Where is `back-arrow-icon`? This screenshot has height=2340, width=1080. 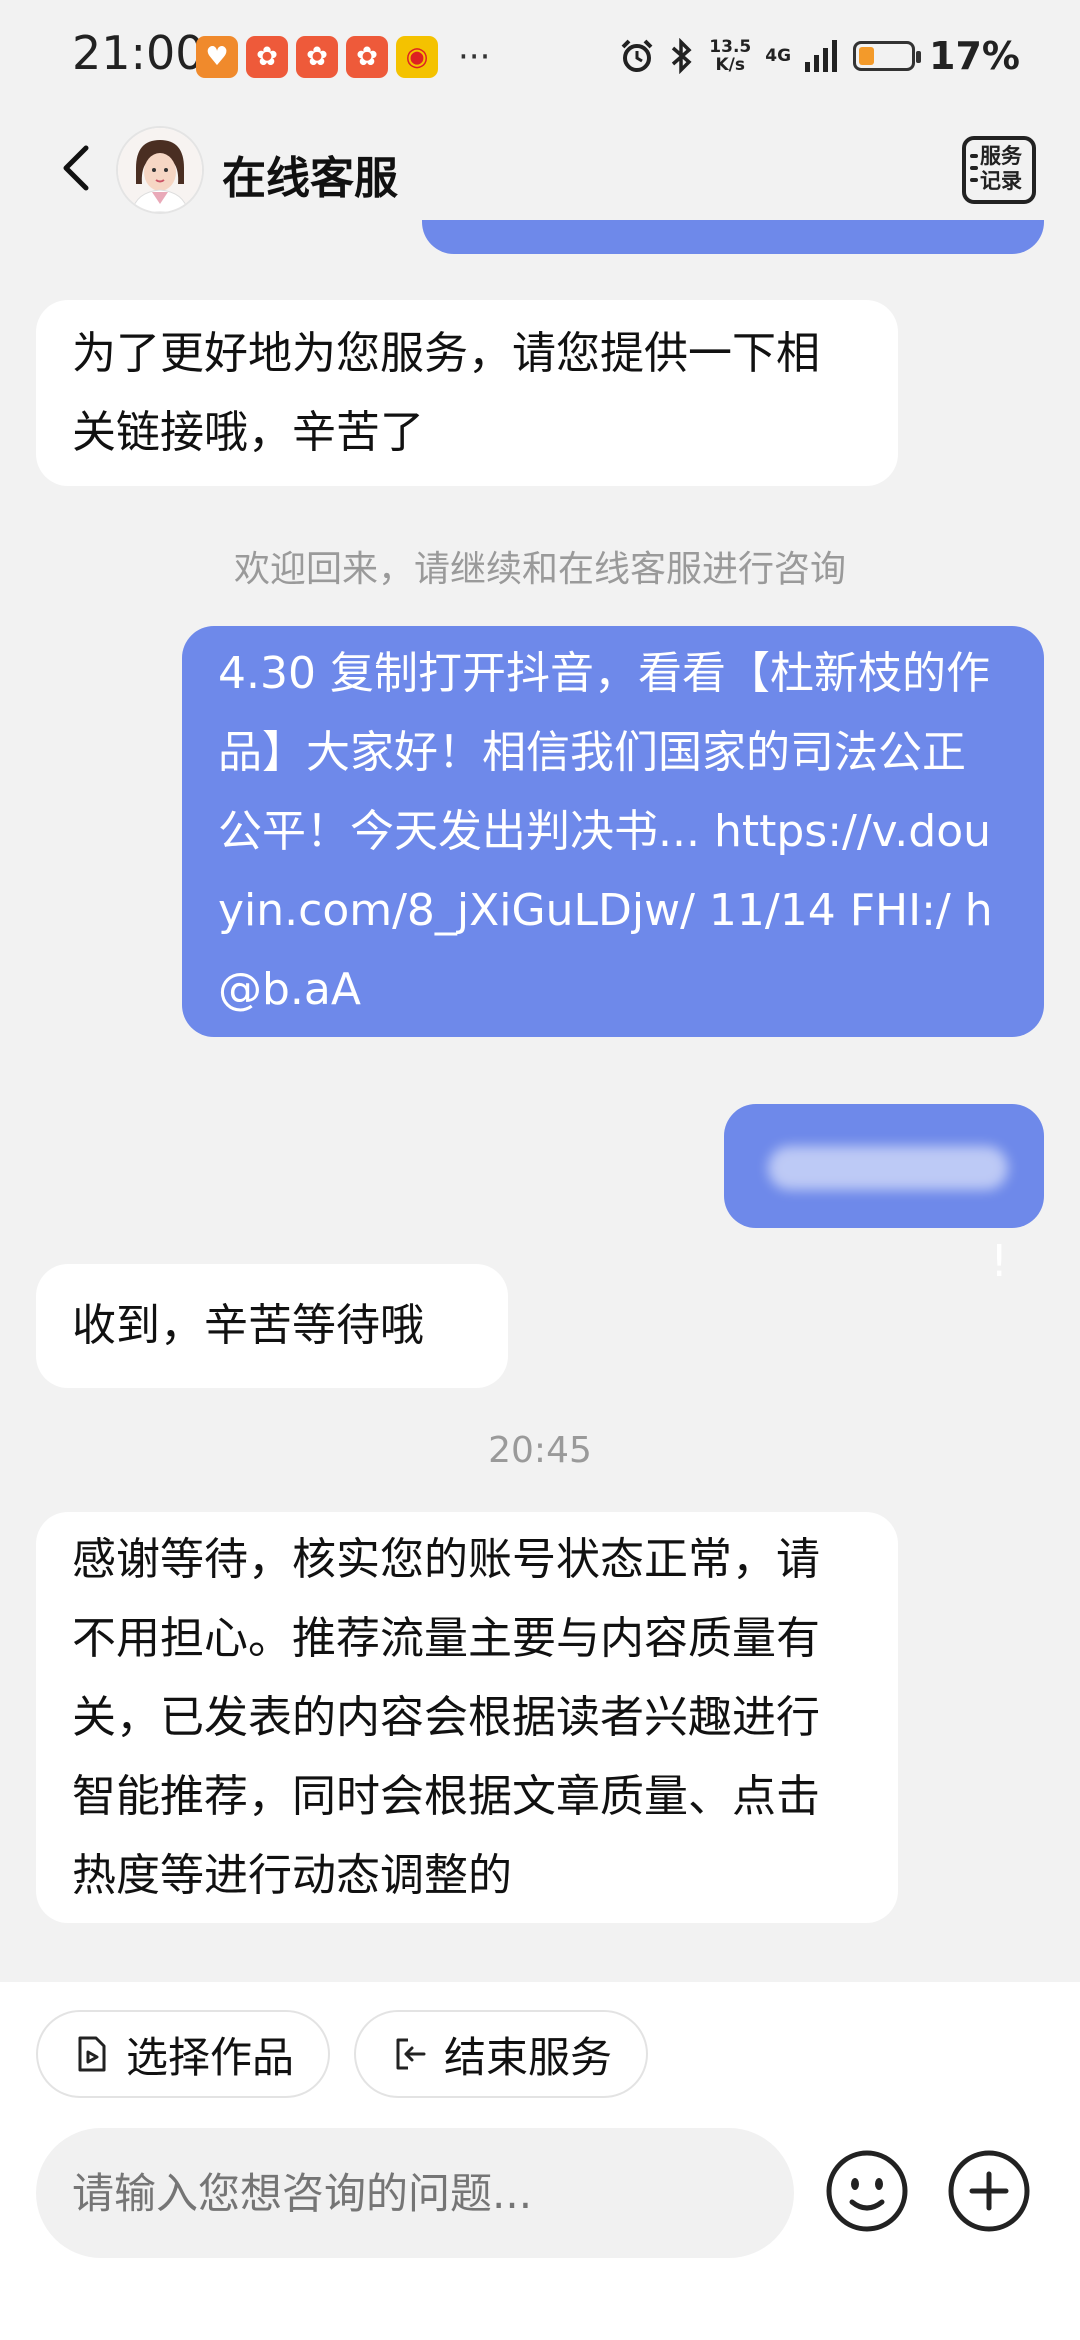
back-arrow-icon is located at coordinates (78, 168).